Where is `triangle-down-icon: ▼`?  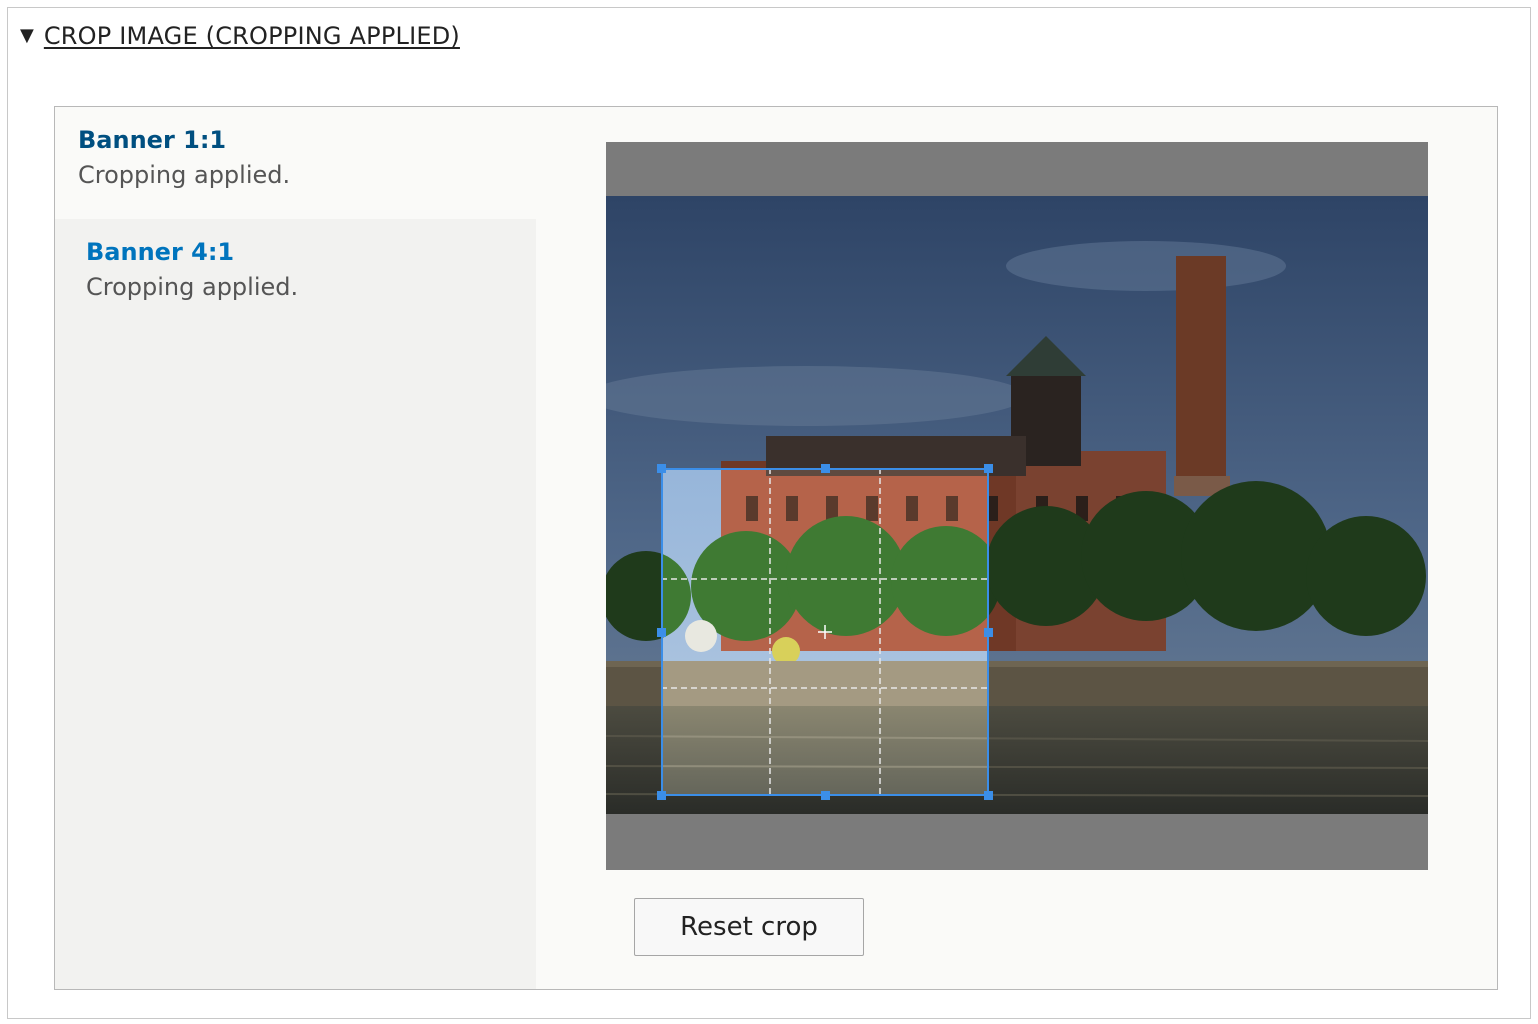
triangle-down-icon: ▼ is located at coordinates (27, 35).